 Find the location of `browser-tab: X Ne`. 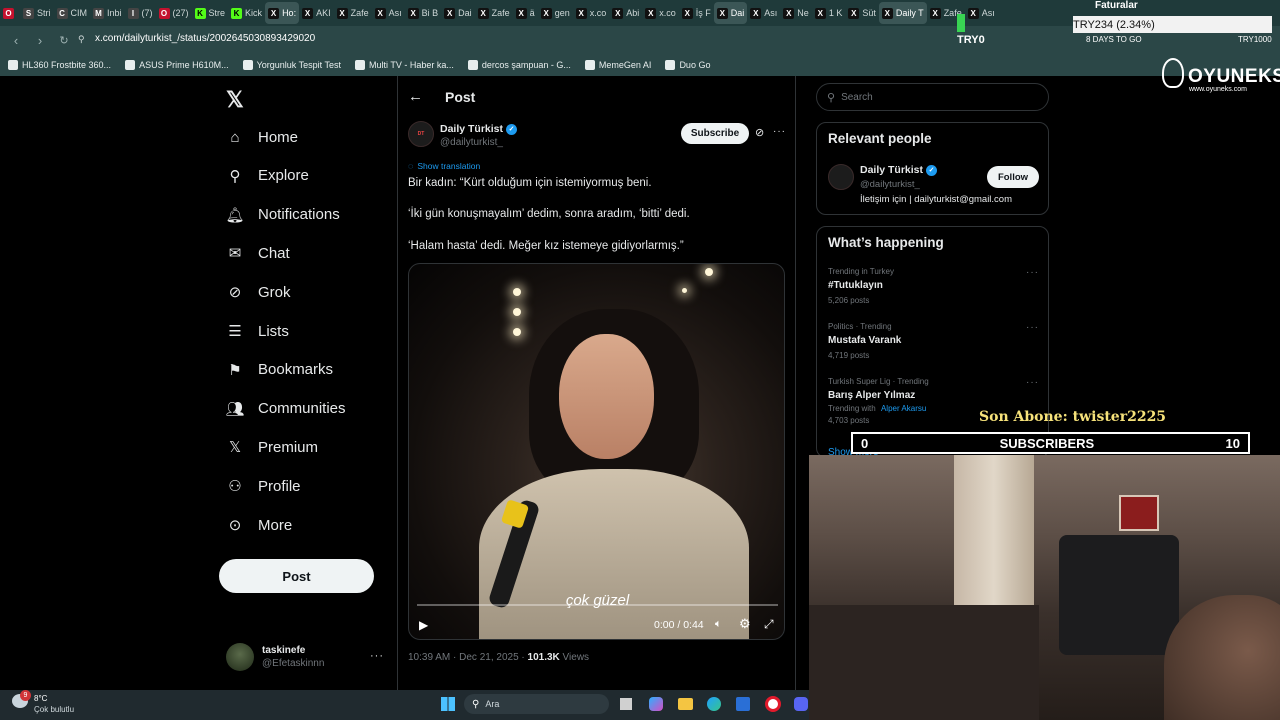

browser-tab: X Ne is located at coordinates (796, 13).